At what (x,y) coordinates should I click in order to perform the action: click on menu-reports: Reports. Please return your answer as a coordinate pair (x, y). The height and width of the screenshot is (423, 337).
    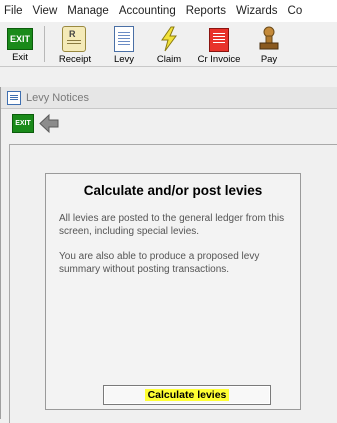
    Looking at the image, I should click on (206, 11).